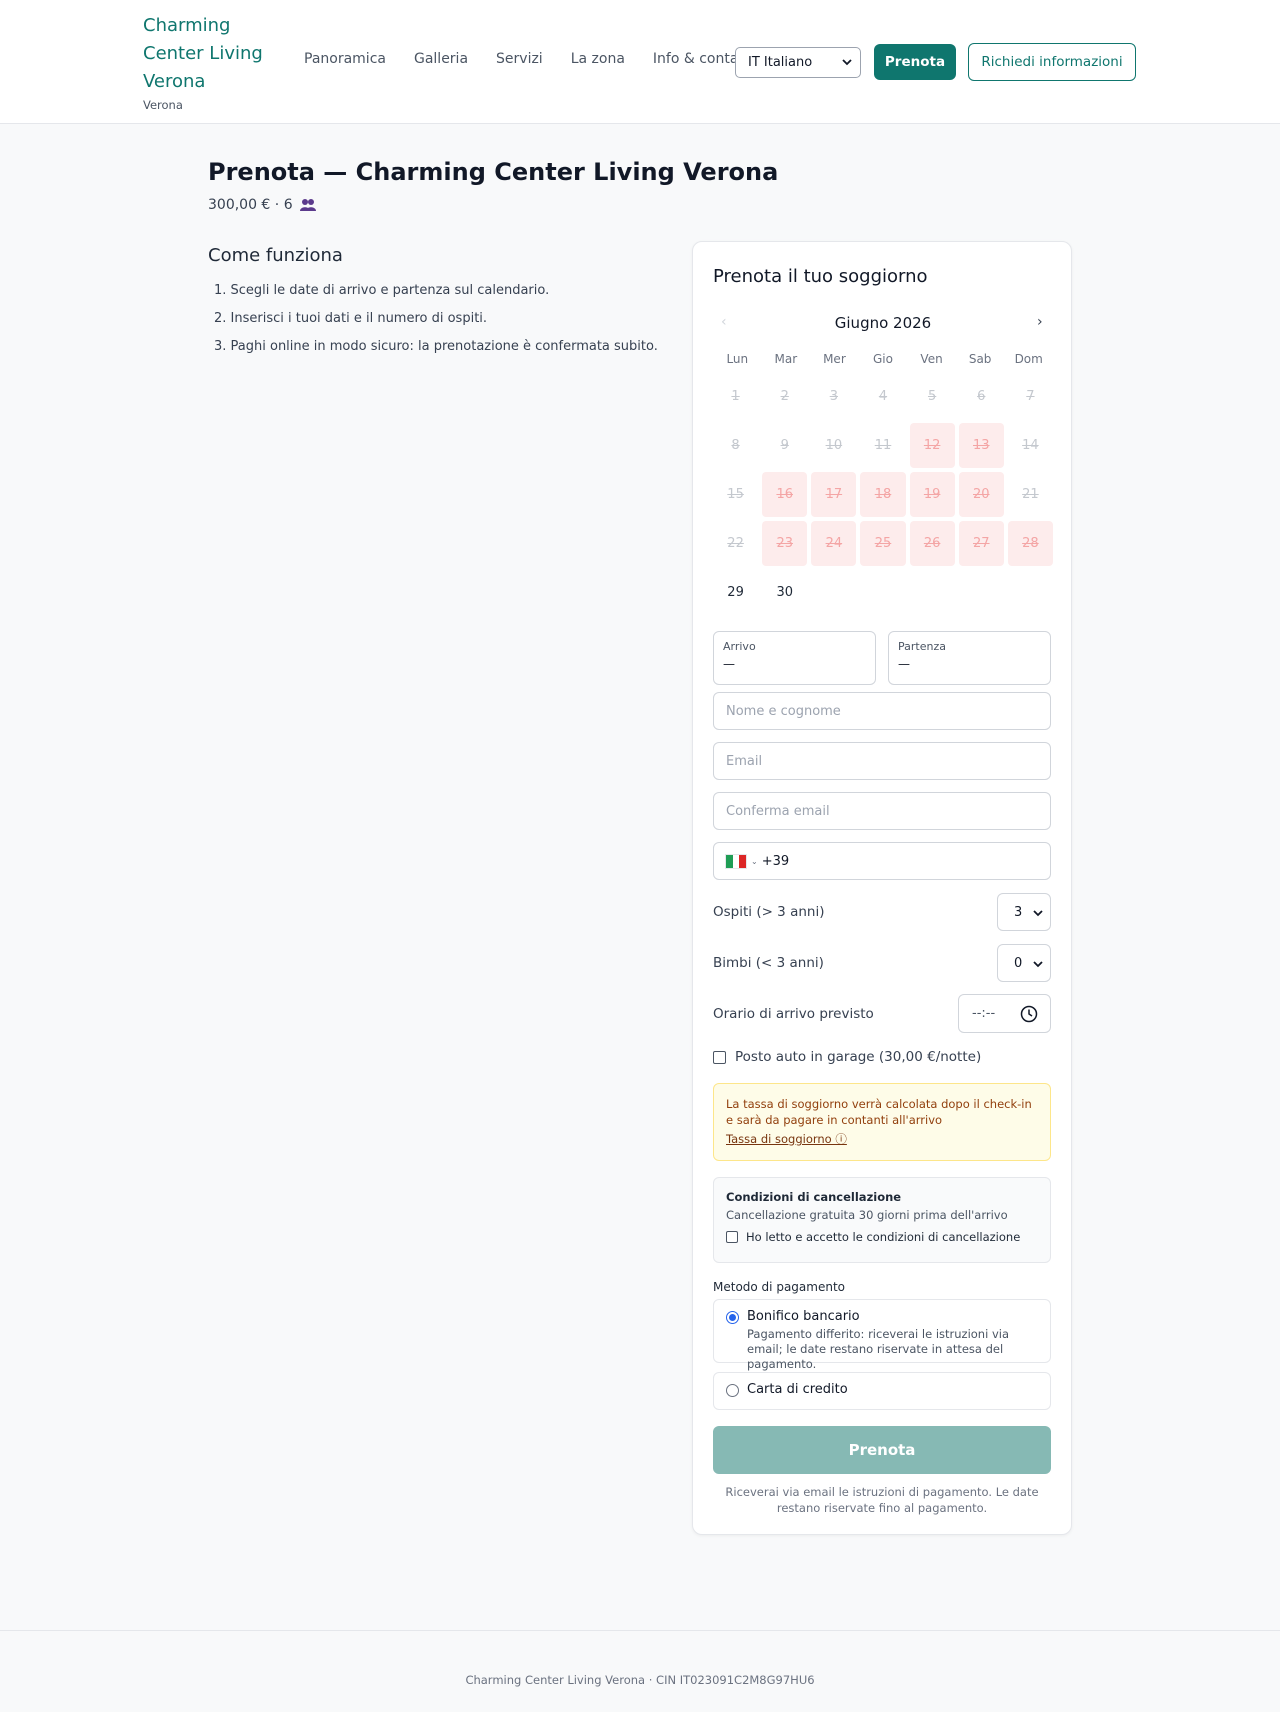 This screenshot has height=1712, width=1280. I want to click on calendar-prev-icon: ‹, so click(724, 322).